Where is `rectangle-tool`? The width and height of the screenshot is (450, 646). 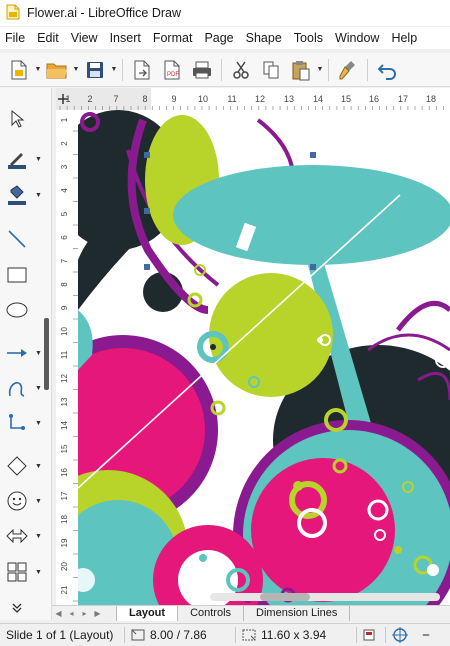
rectangle-tool is located at coordinates (26, 275).